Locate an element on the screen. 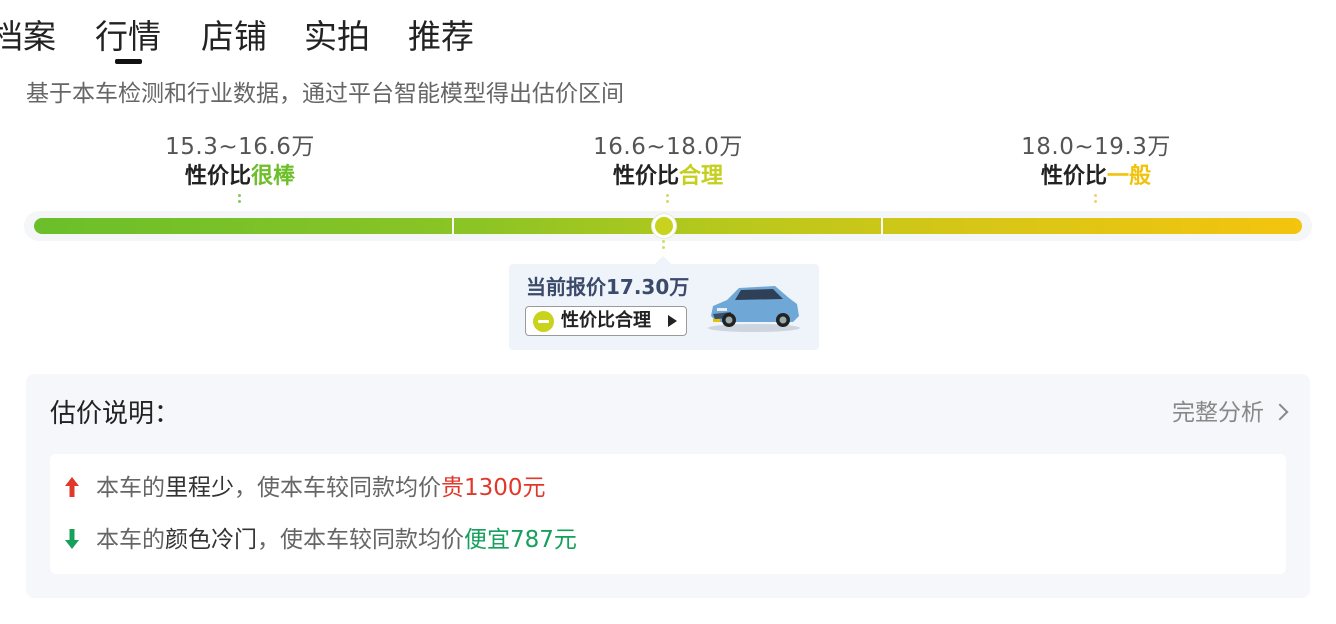 Image resolution: width=1336 pixels, height=624 pixels. panel-title: 估价说明： is located at coordinates (115, 414).